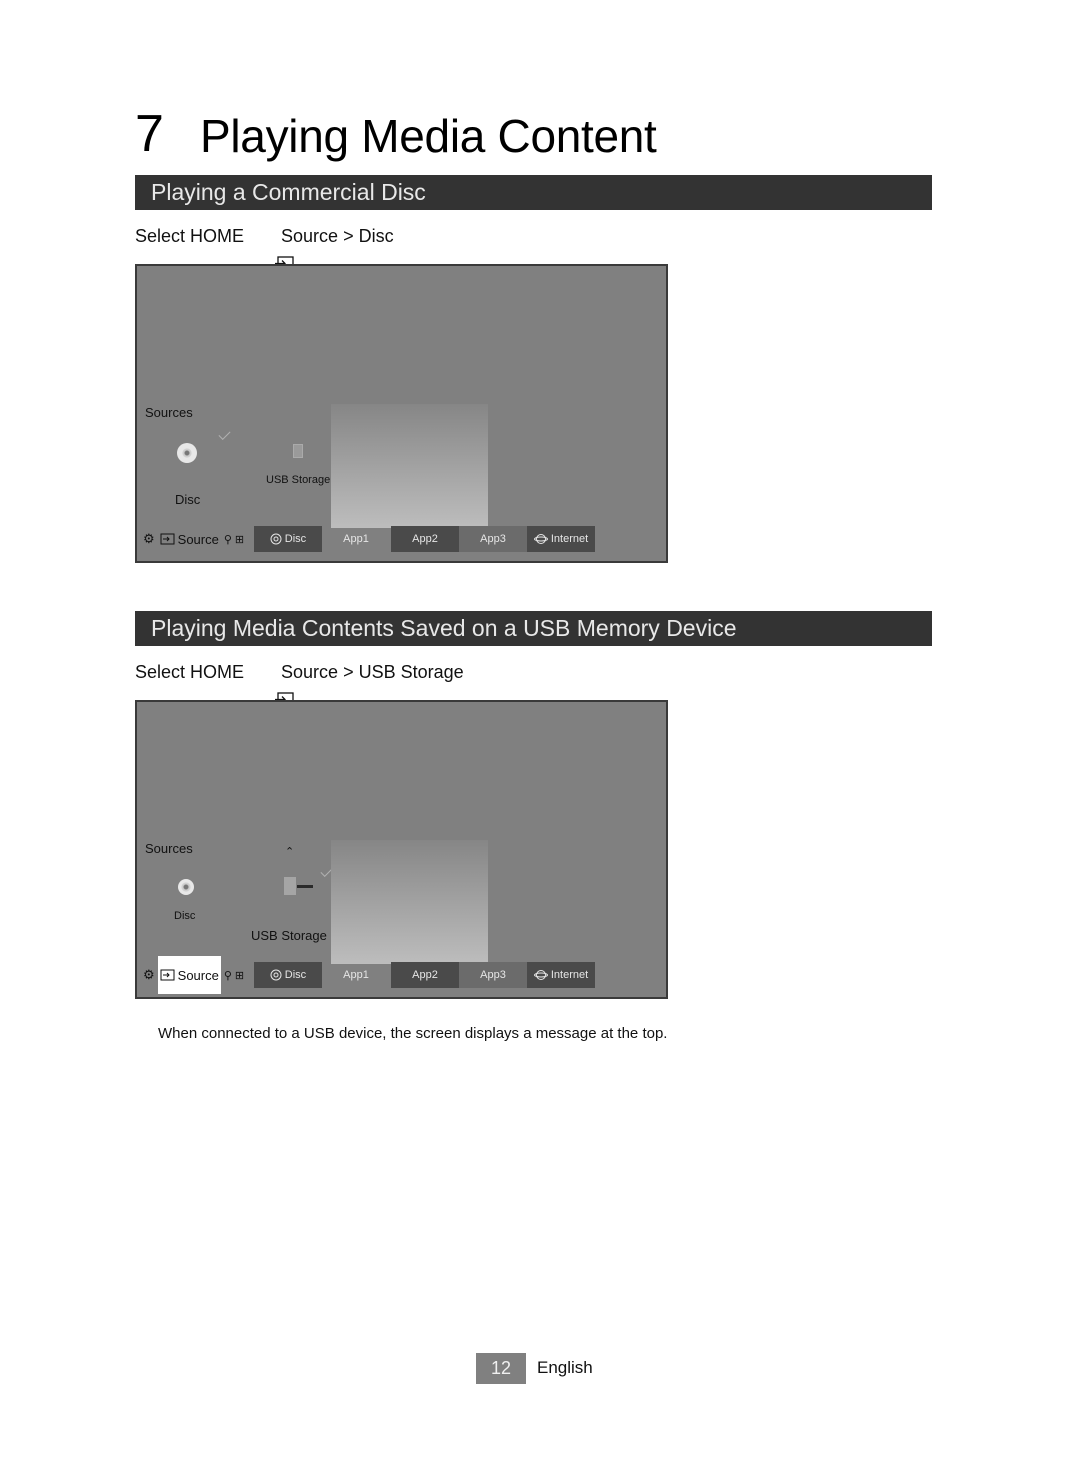  I want to click on source-button: Source, so click(189, 539).